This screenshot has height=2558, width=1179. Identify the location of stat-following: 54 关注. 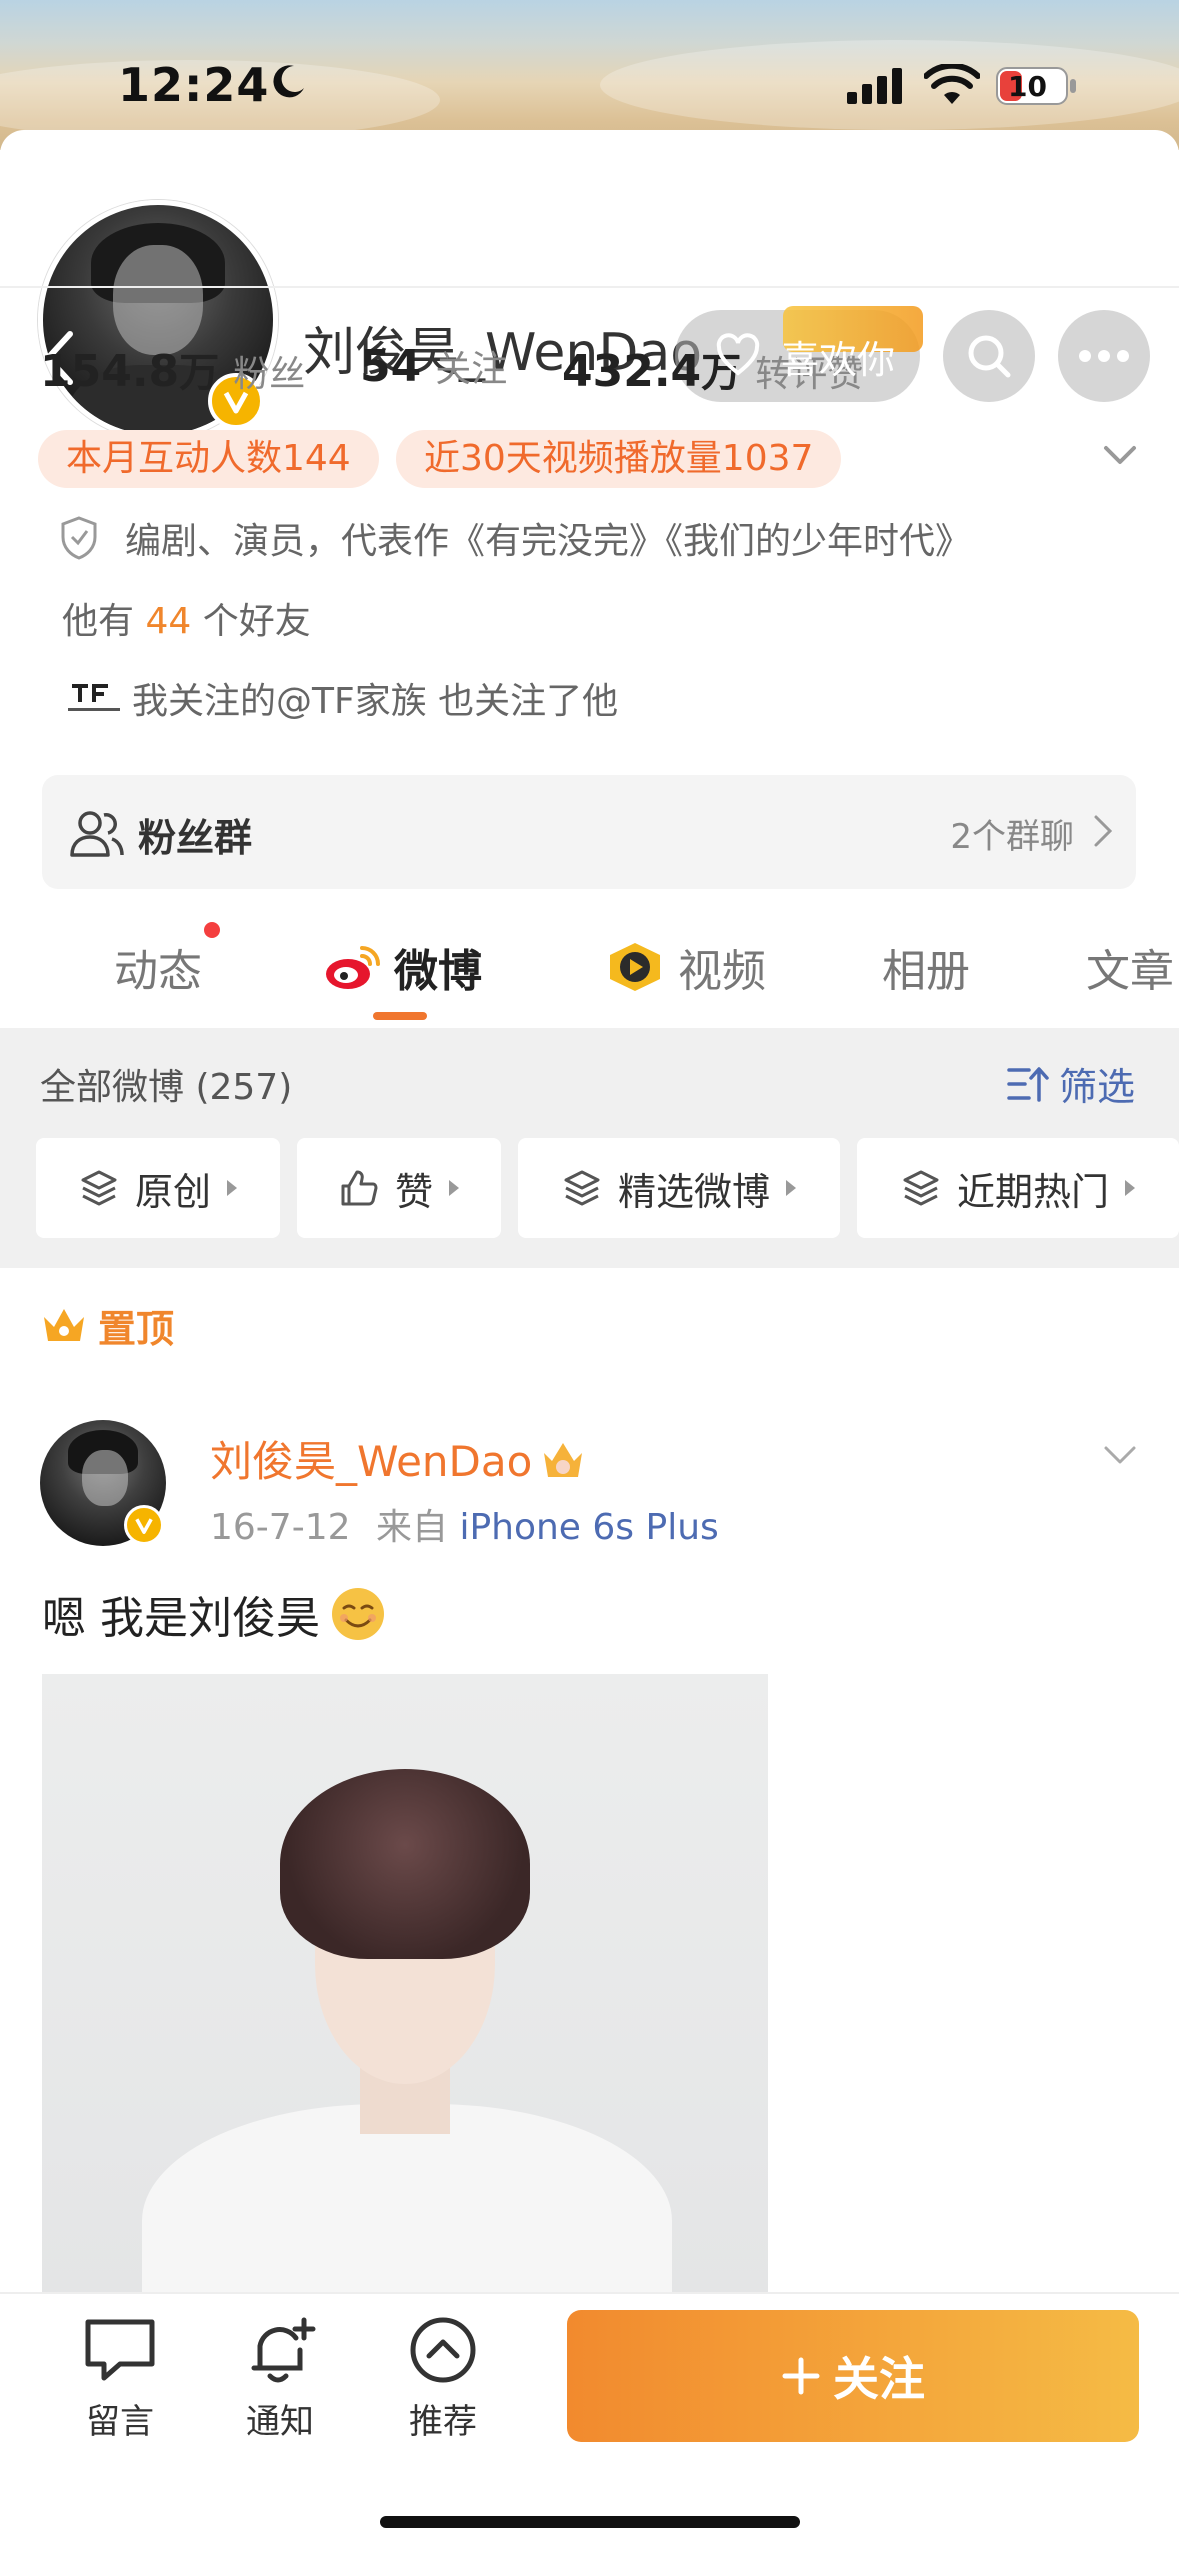
(433, 366).